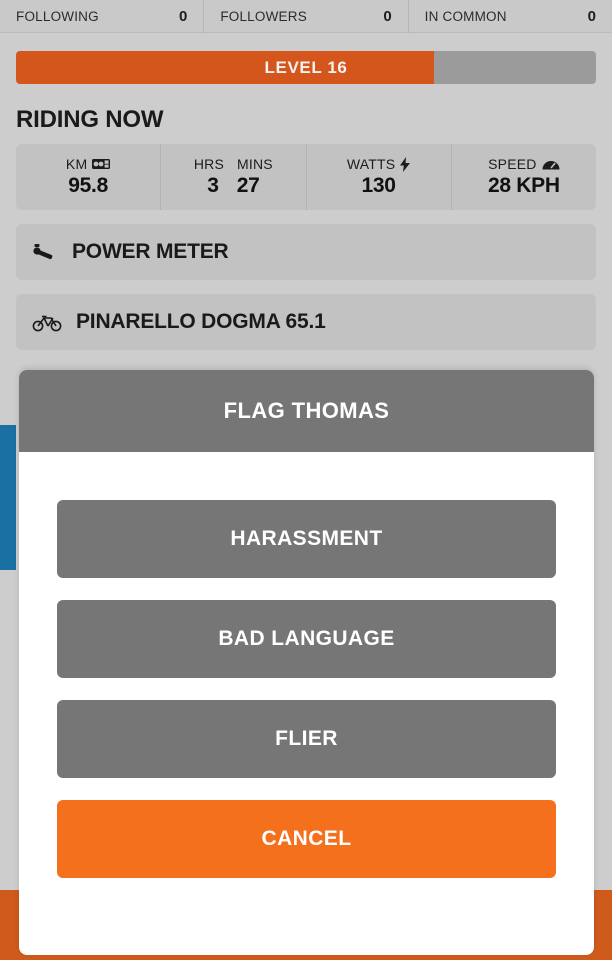 Image resolution: width=612 pixels, height=960 pixels. Describe the element at coordinates (102, 16) in the screenshot. I see `social-cell-following: FOLLOWING 0` at that location.